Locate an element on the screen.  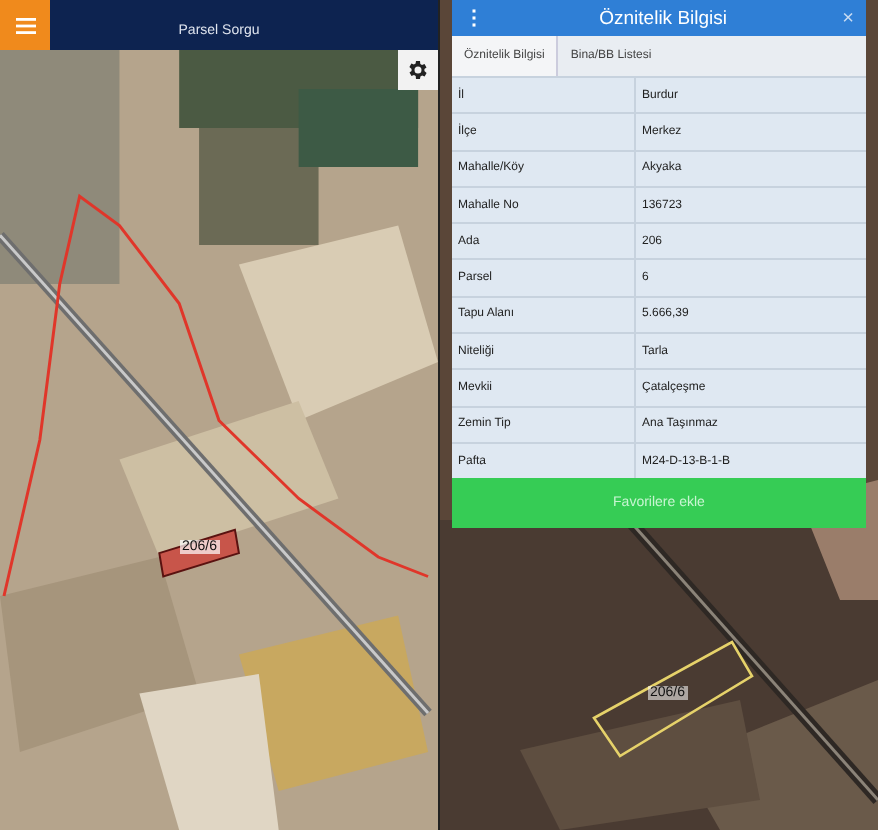
close-button: × is located at coordinates (848, 18).